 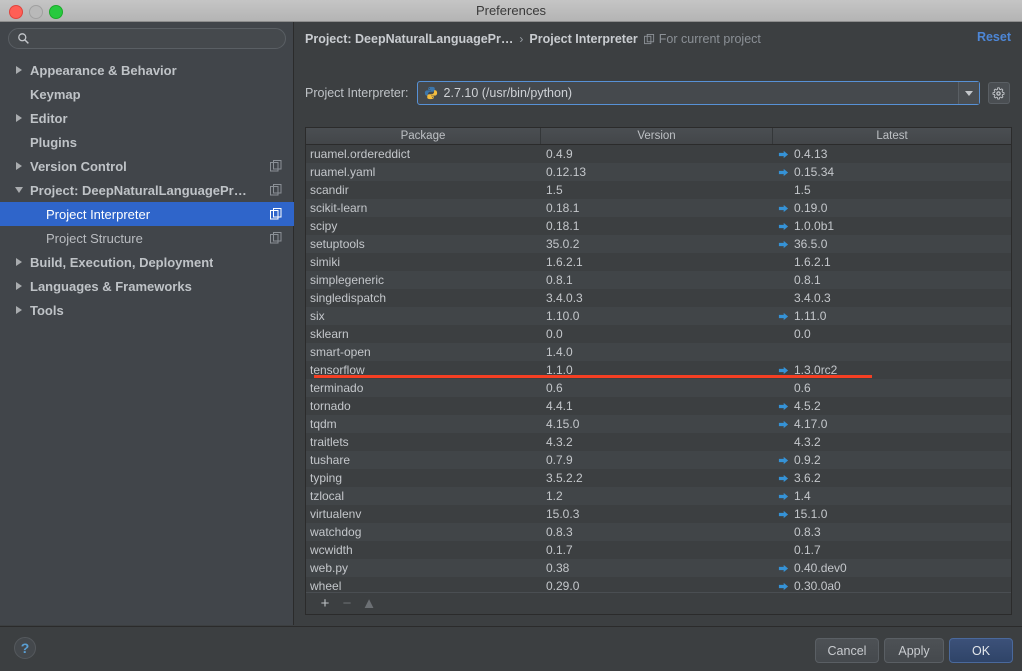 What do you see at coordinates (892, 460) in the screenshot?
I see `package-latest-cell: 0.9.2` at bounding box center [892, 460].